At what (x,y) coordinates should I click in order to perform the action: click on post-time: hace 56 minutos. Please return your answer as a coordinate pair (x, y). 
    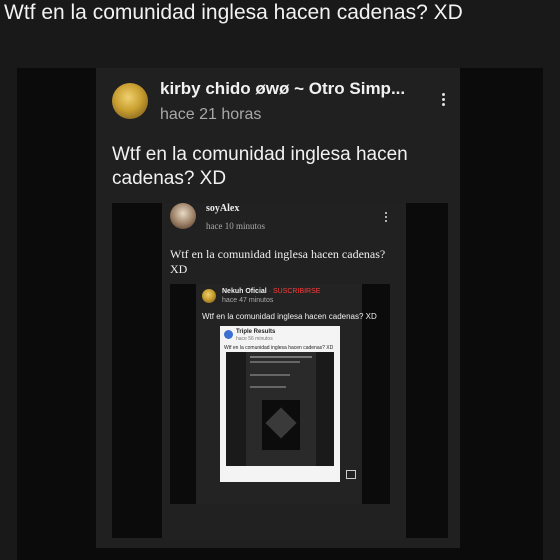
    Looking at the image, I should click on (254, 339).